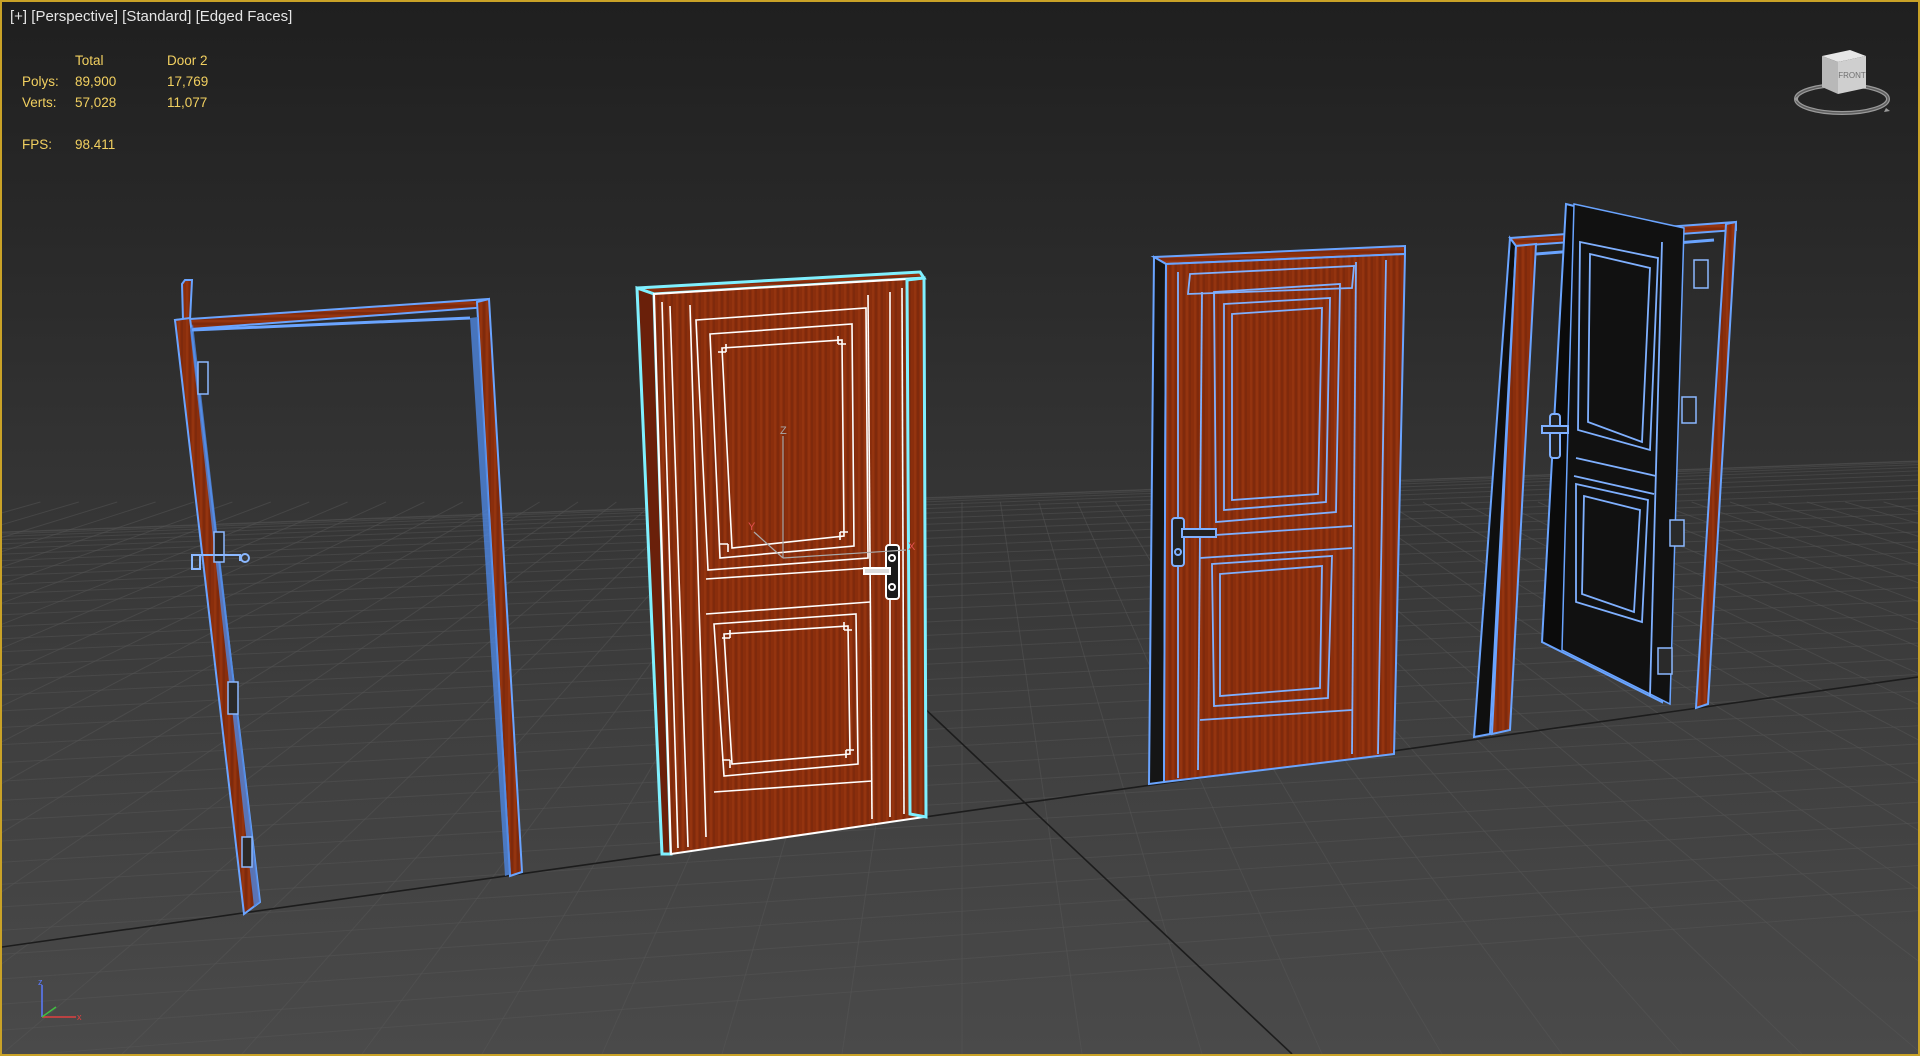  I want to click on stats-verts-selected: 11,077, so click(187, 102).